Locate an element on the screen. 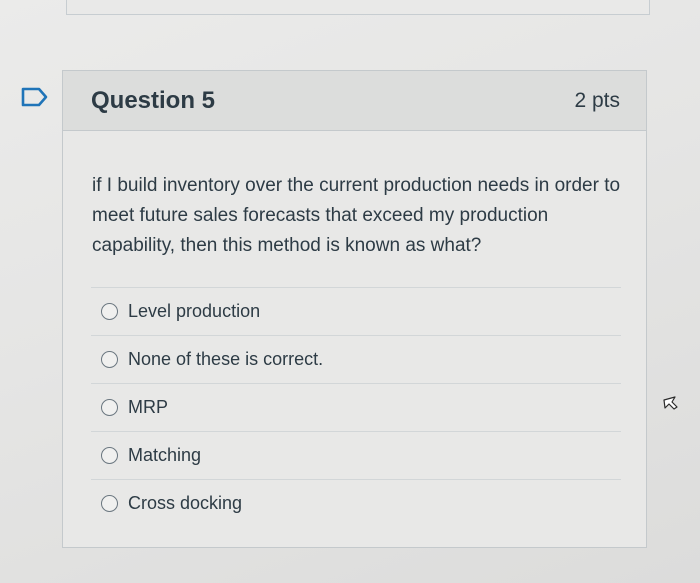  answer-label: Level production is located at coordinates (194, 311).